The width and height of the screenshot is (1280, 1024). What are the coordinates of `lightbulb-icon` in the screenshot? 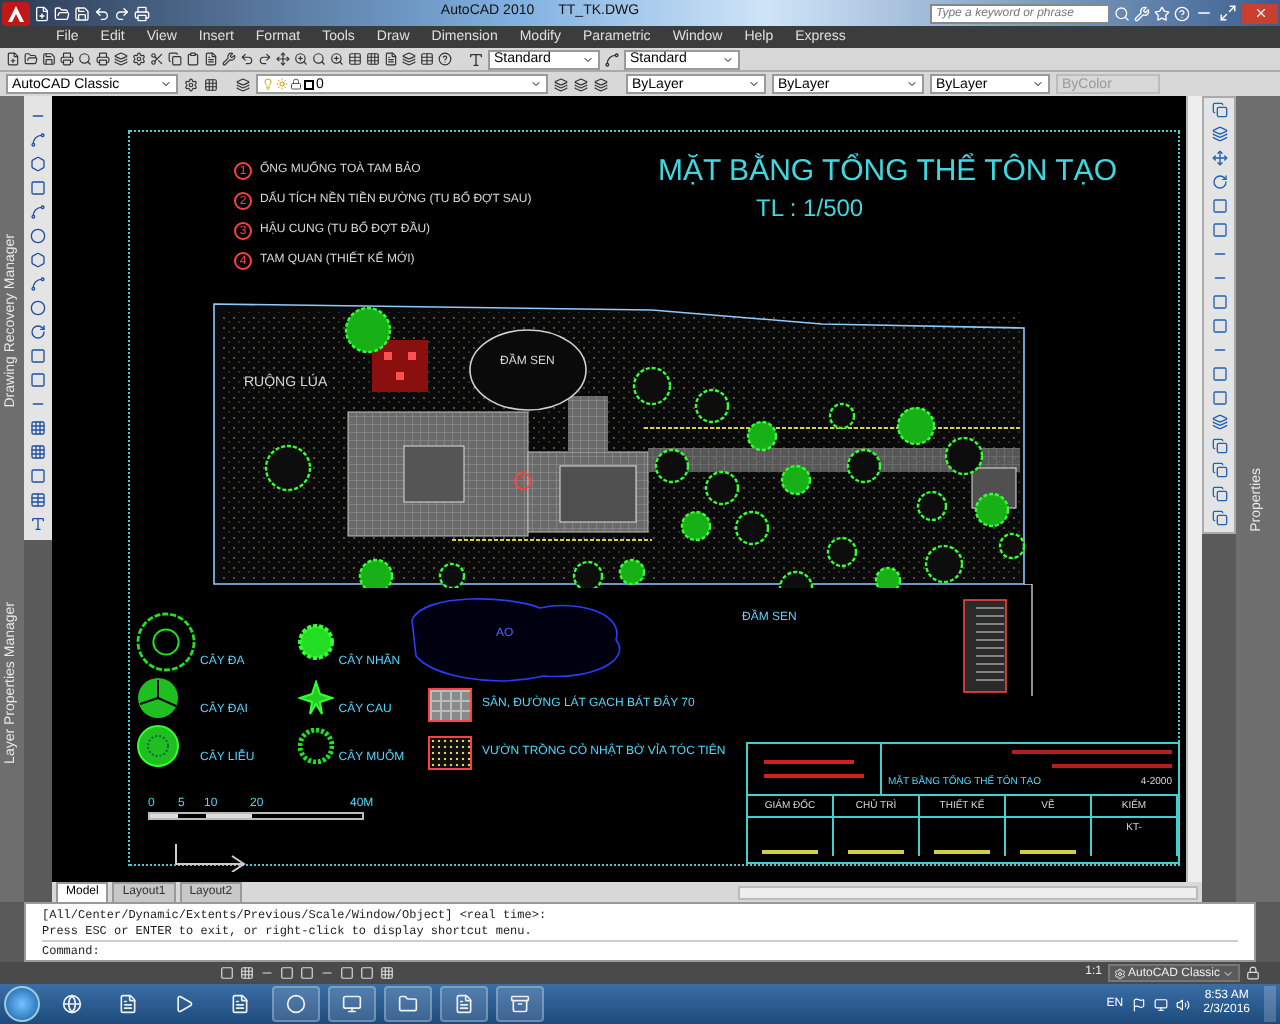 It's located at (268, 84).